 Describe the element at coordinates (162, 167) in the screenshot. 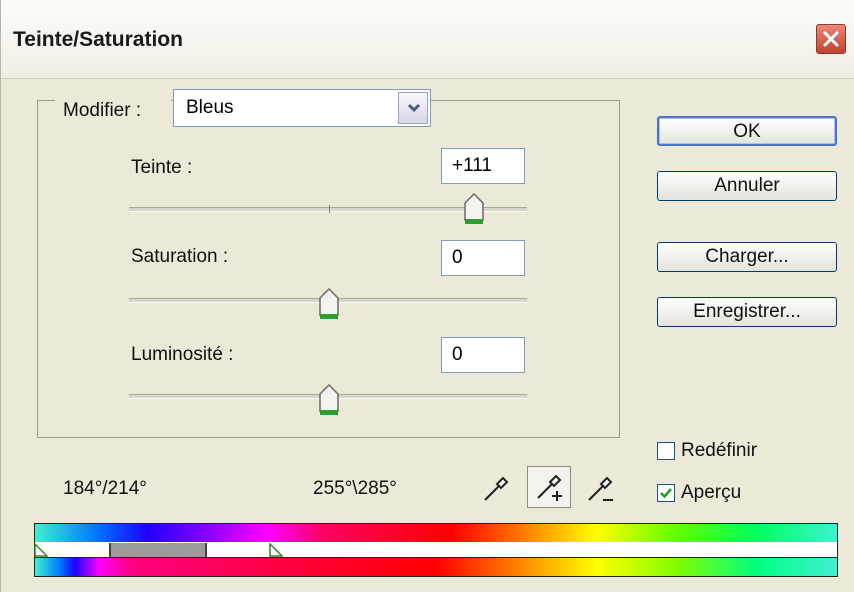

I see `hue-label: Teinte :` at that location.